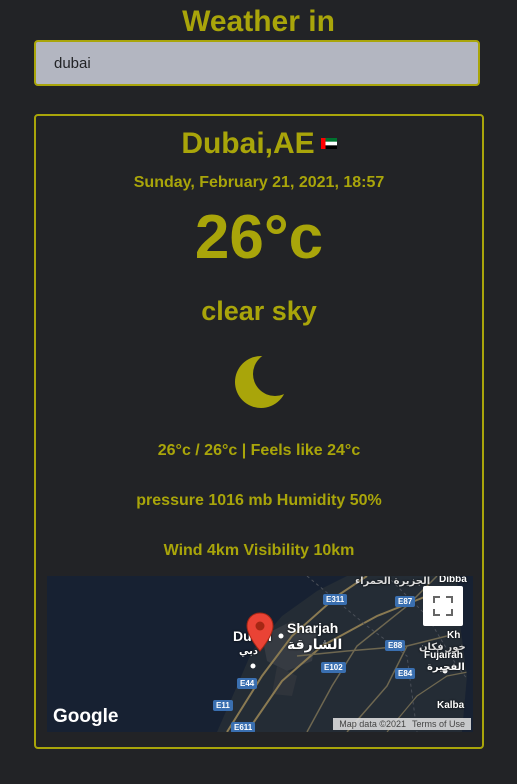 The width and height of the screenshot is (517, 784). Describe the element at coordinates (259, 550) in the screenshot. I see `wind-visibility: Wind 4km Visibility 10km` at that location.